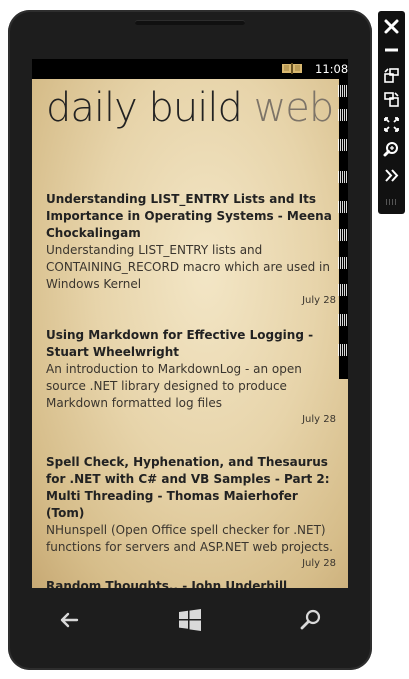 The width and height of the screenshot is (409, 679). I want to click on zoom-button, so click(391, 149).